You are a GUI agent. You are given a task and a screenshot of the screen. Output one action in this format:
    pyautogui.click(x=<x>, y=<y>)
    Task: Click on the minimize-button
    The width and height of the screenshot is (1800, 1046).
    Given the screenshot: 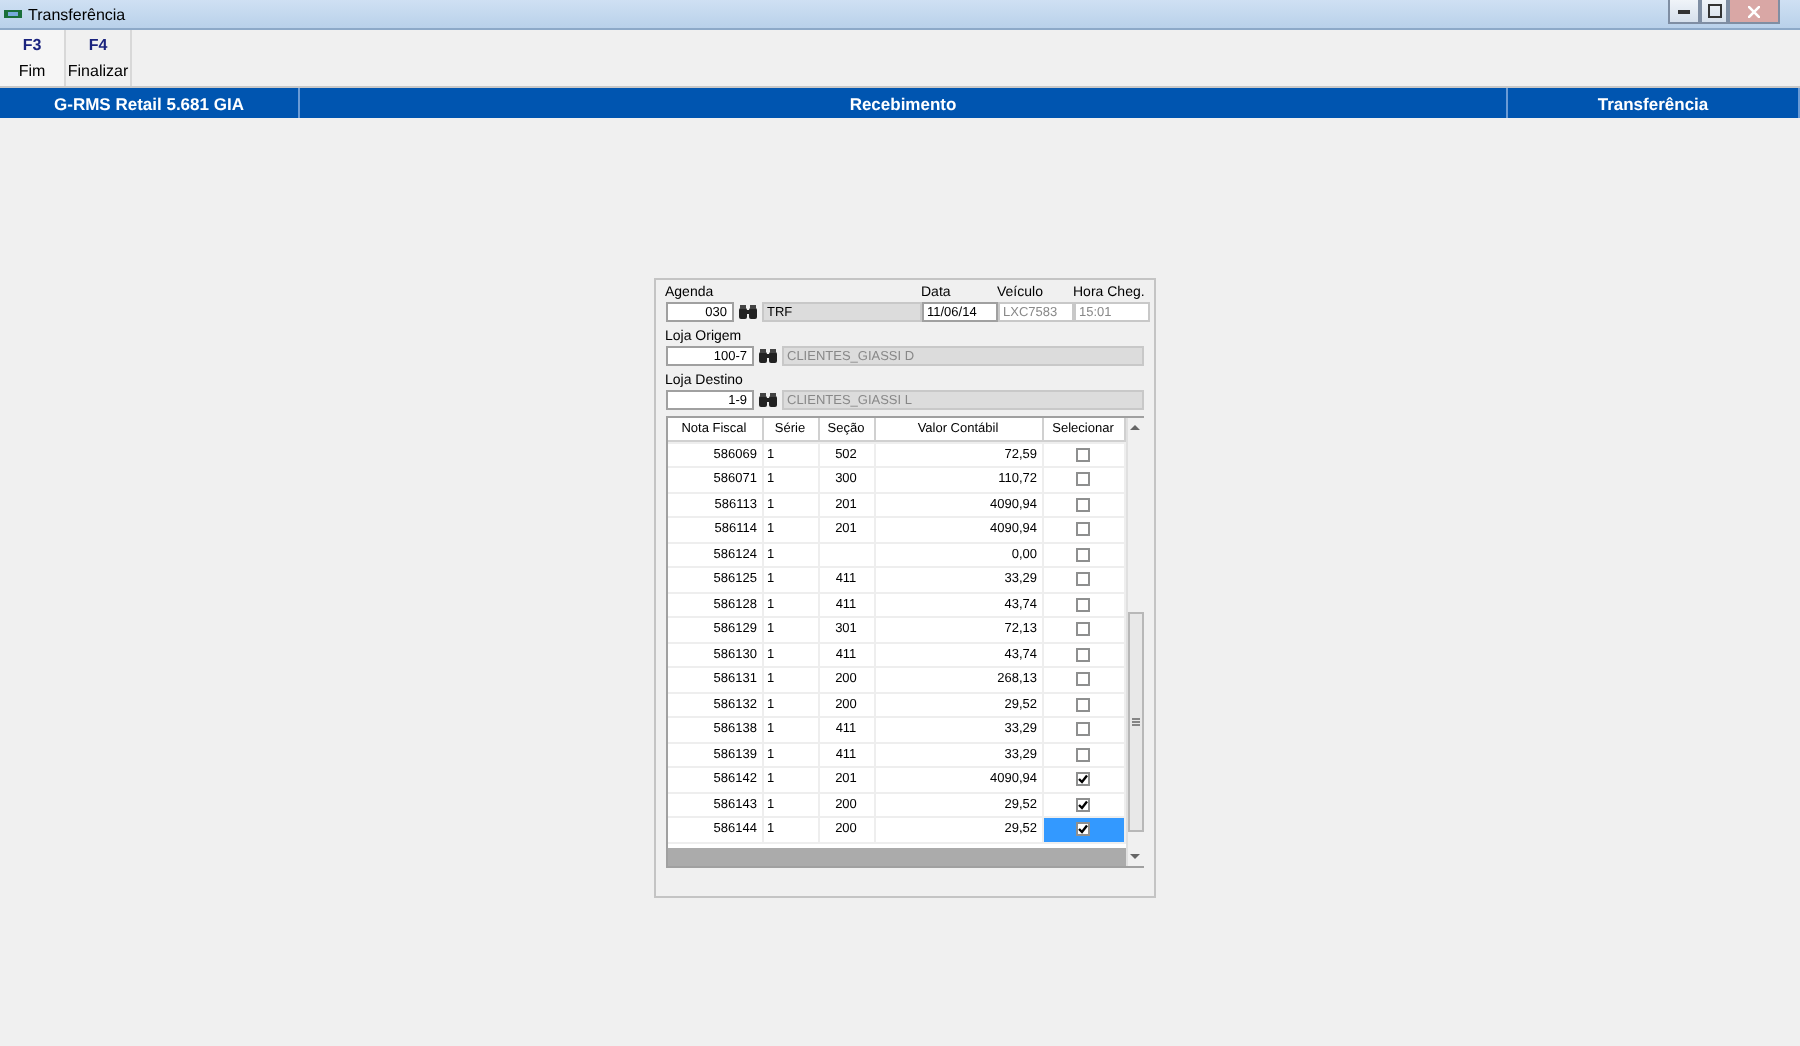 What is the action you would take?
    pyautogui.click(x=1684, y=12)
    